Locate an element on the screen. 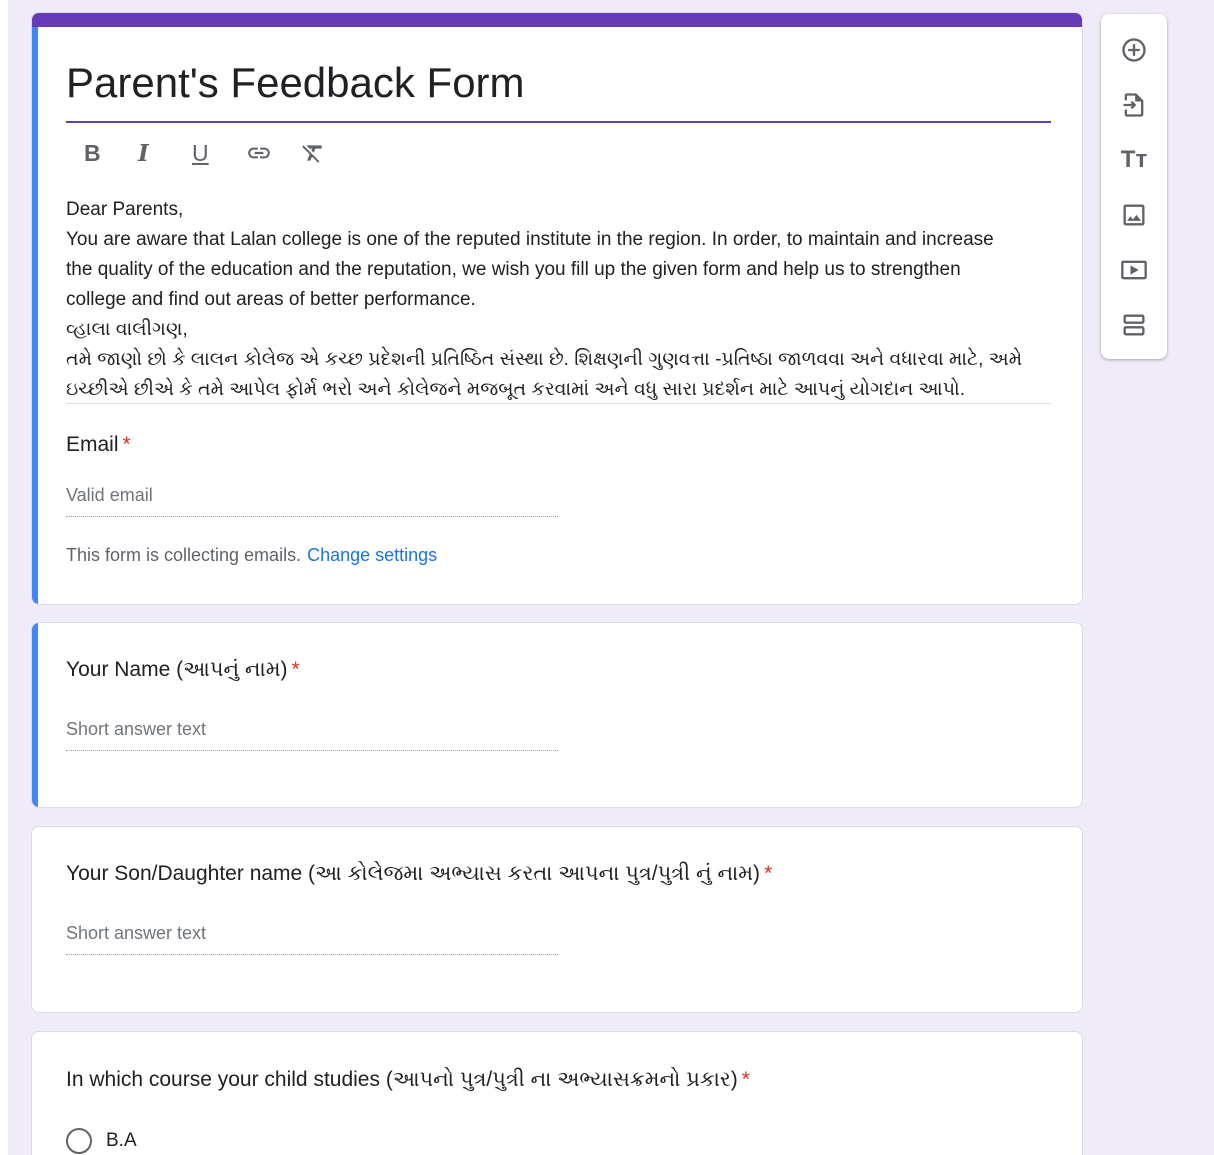 Image resolution: width=1214 pixels, height=1155 pixels. theme-color-bar is located at coordinates (557, 20).